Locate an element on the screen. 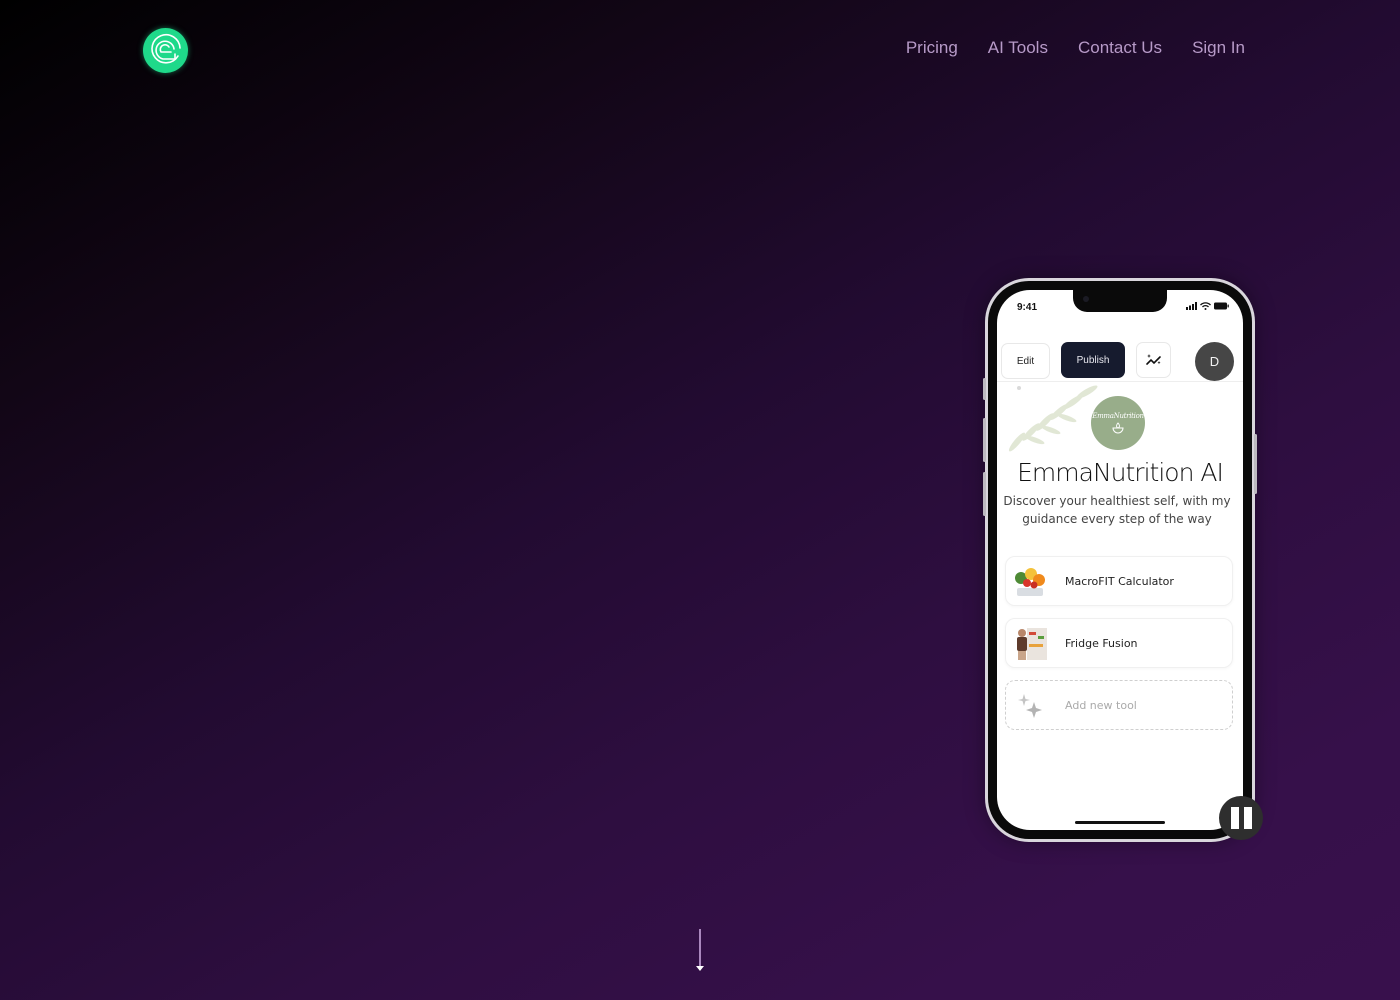  lotus-bowl-icon is located at coordinates (1118, 428).